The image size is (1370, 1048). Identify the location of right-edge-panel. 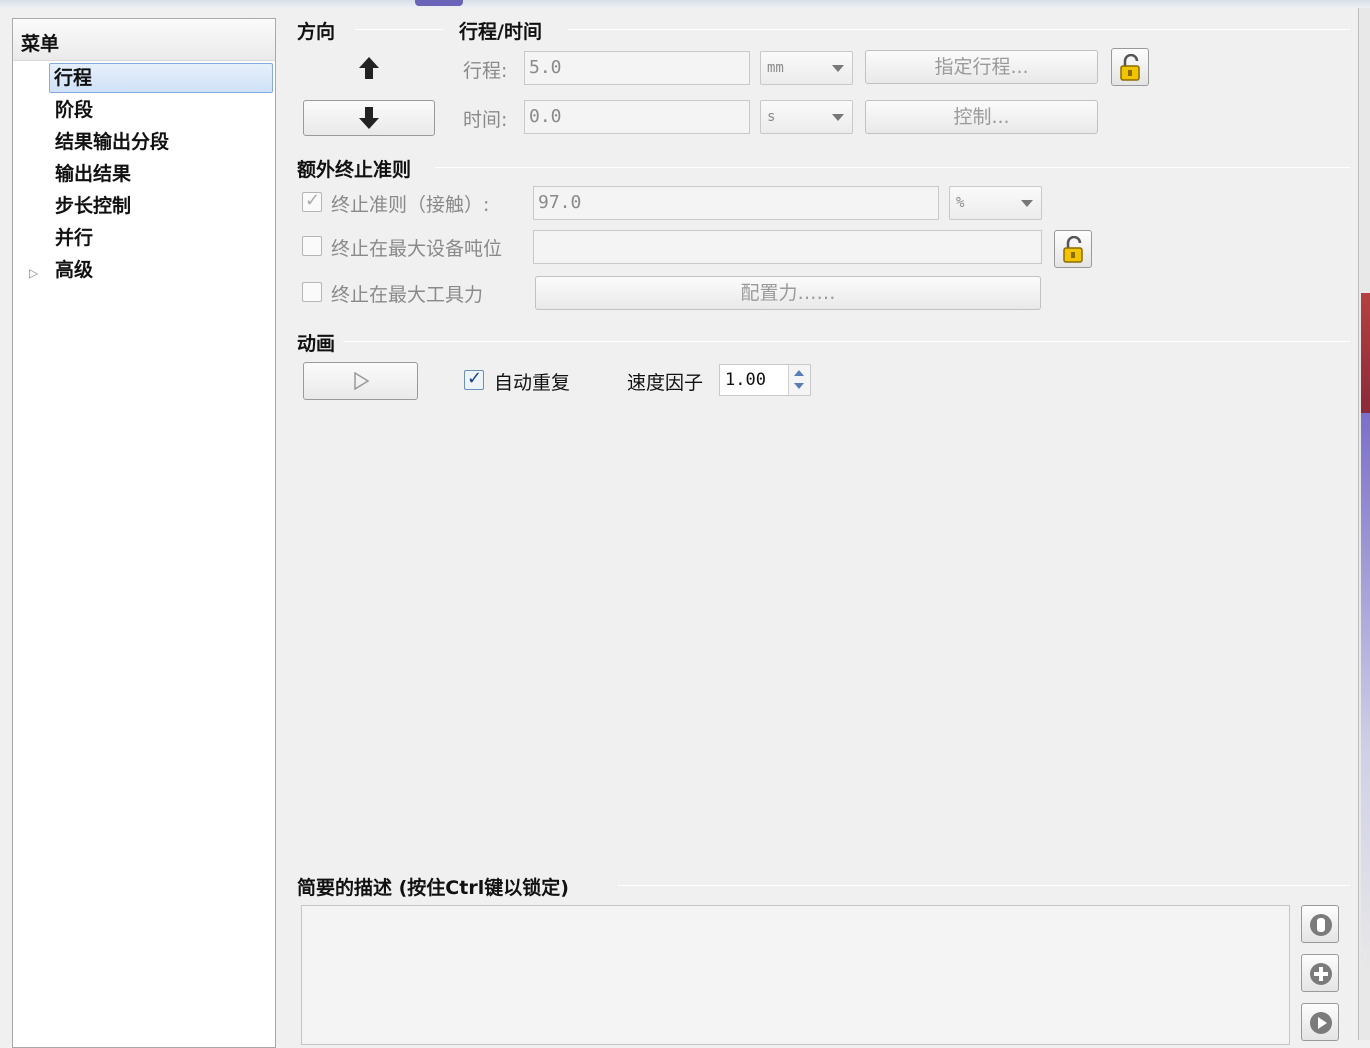
(1364, 524).